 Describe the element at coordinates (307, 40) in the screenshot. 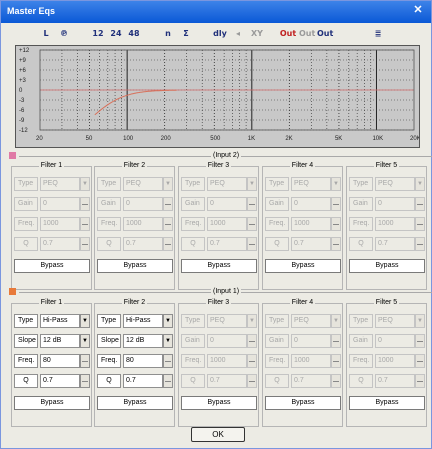

I see `out2-button: Out 2` at that location.